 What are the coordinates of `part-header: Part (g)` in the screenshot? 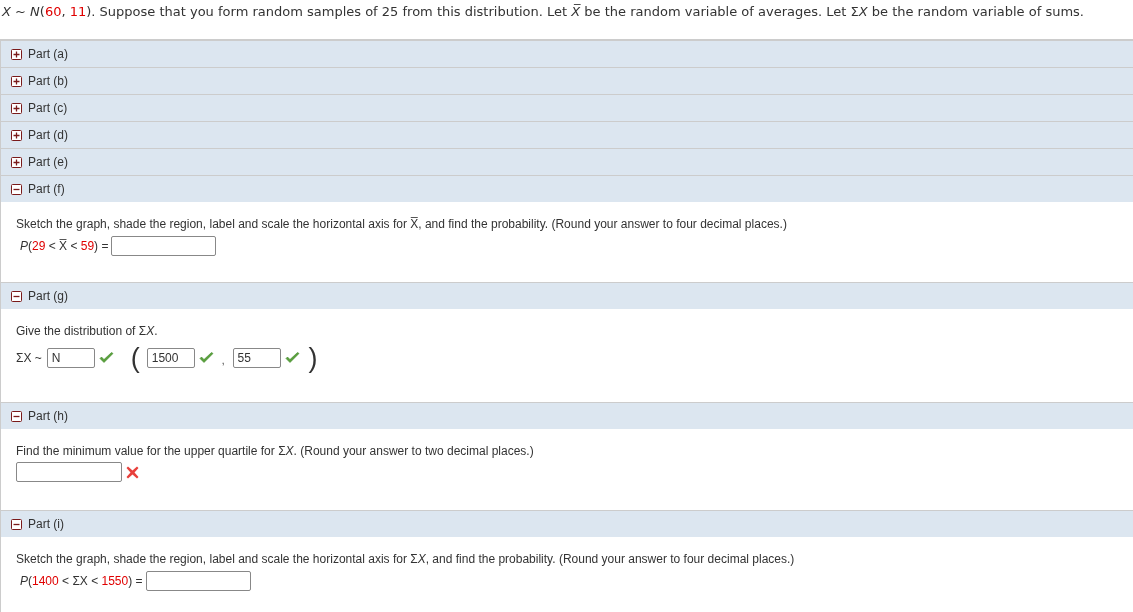 It's located at (567, 295).